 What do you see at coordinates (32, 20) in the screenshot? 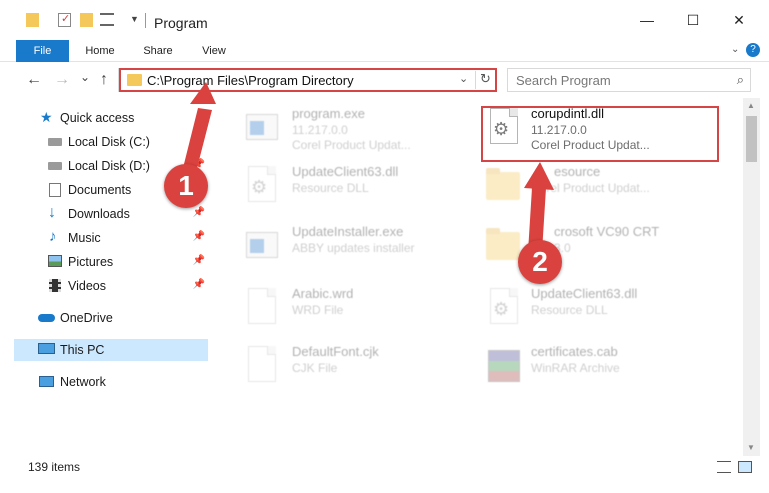
I see `folder-icon` at bounding box center [32, 20].